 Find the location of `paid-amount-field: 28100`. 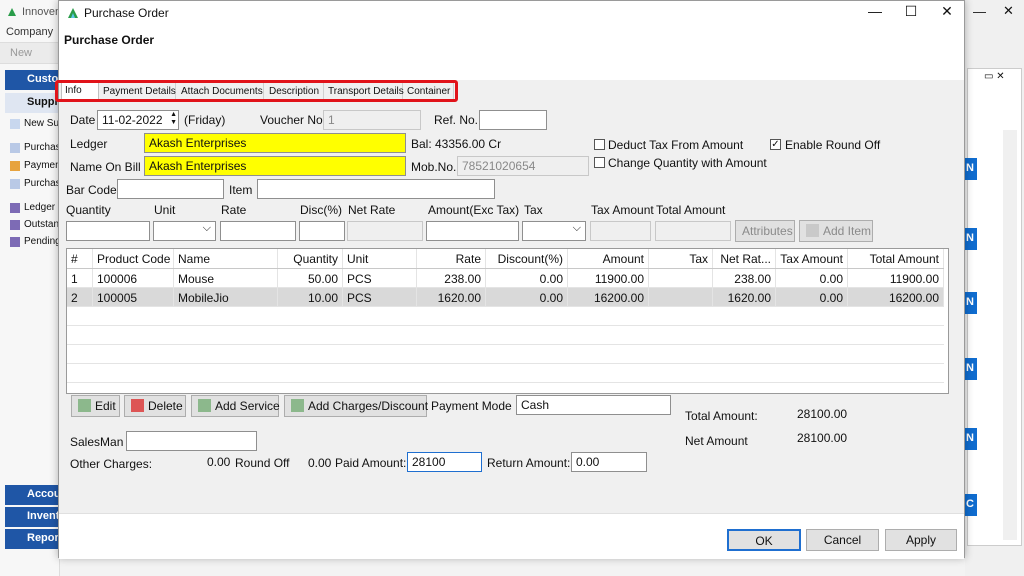

paid-amount-field: 28100 is located at coordinates (444, 462).